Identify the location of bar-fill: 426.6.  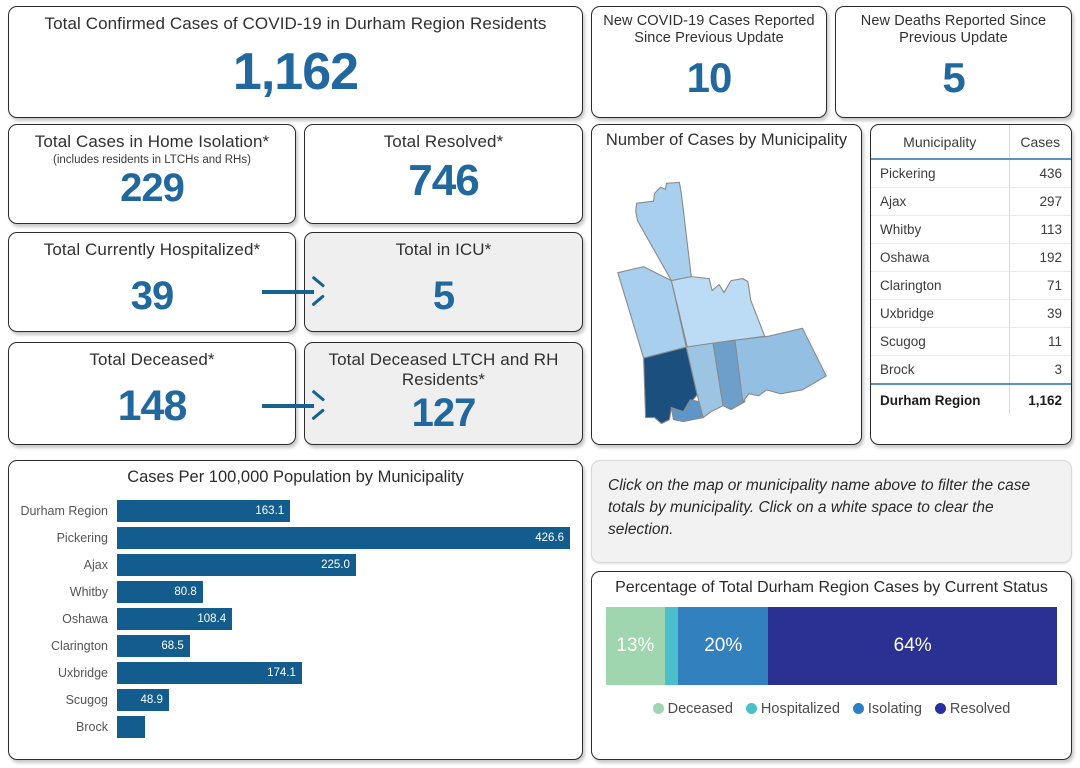
(343, 537).